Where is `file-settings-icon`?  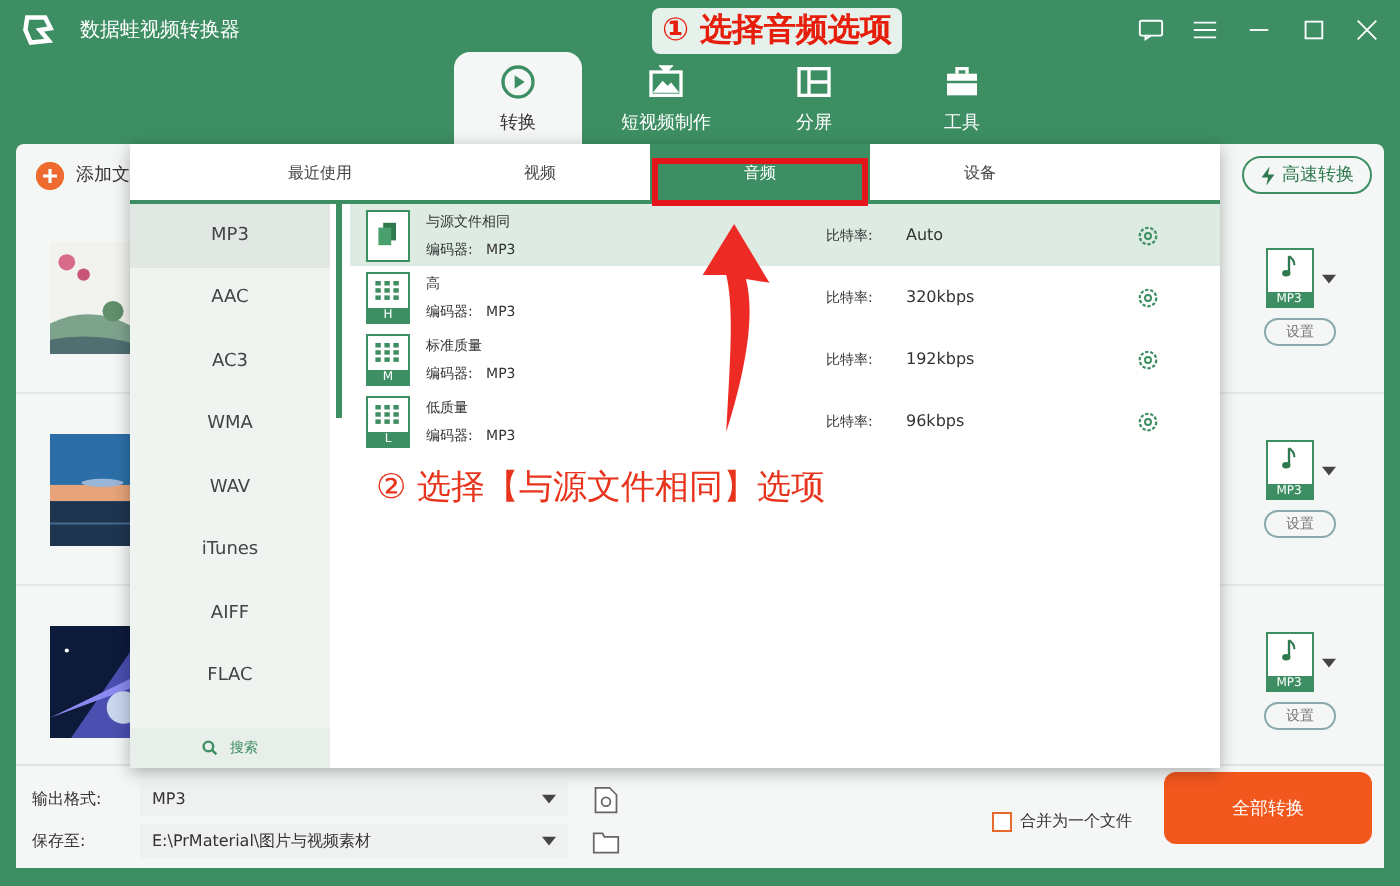
file-settings-icon is located at coordinates (606, 799).